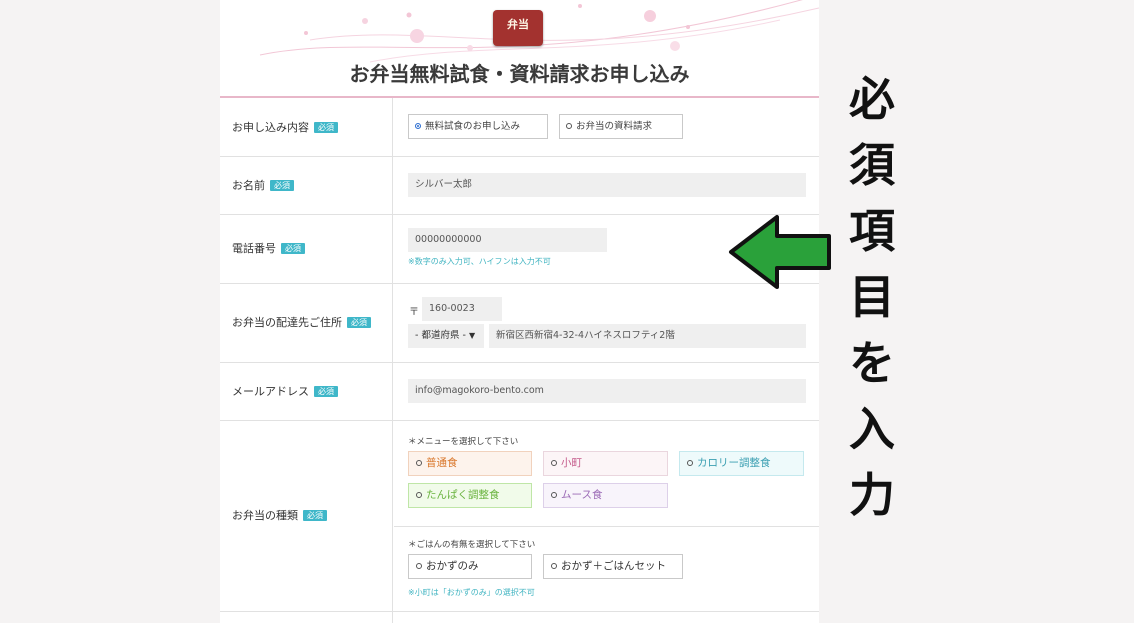 This screenshot has width=1134, height=623. I want to click on row-label: メールアドレス 必須, so click(285, 391).